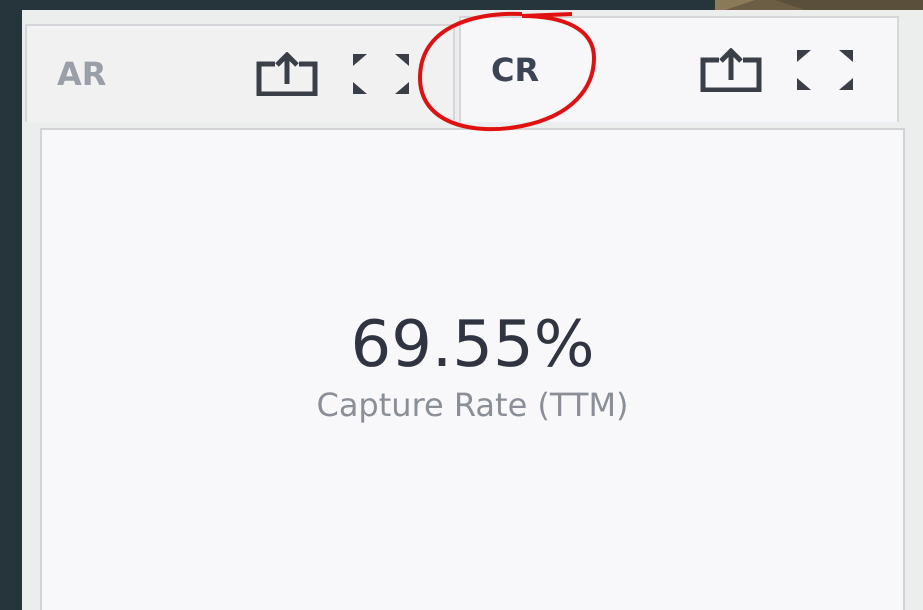  Describe the element at coordinates (515, 70) in the screenshot. I see `tab-label: CR` at that location.